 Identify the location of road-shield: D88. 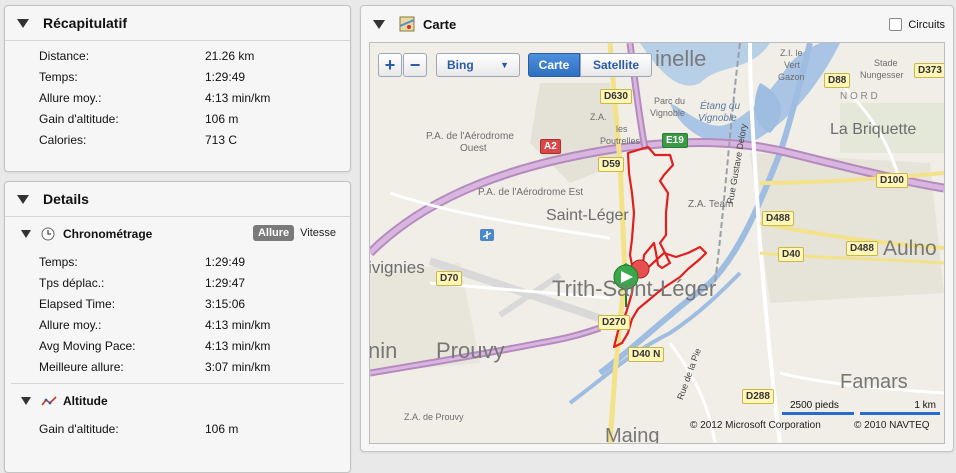
(837, 80).